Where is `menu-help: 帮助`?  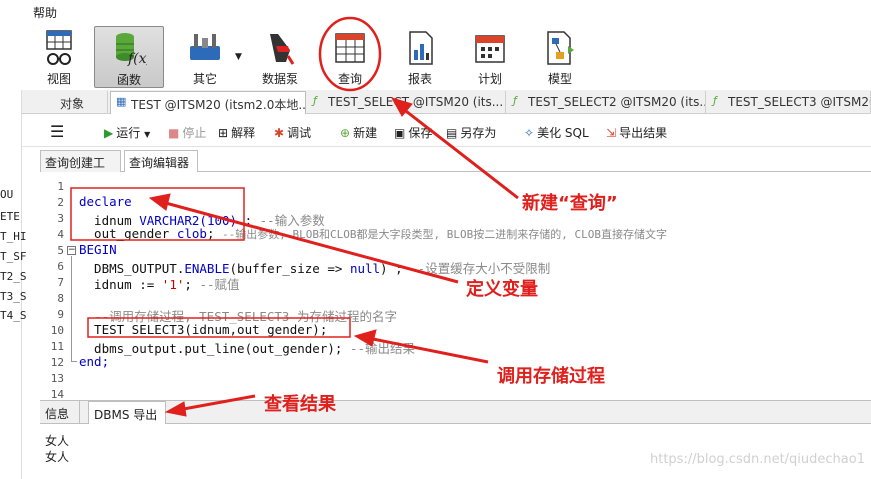 menu-help: 帮助 is located at coordinates (45, 12).